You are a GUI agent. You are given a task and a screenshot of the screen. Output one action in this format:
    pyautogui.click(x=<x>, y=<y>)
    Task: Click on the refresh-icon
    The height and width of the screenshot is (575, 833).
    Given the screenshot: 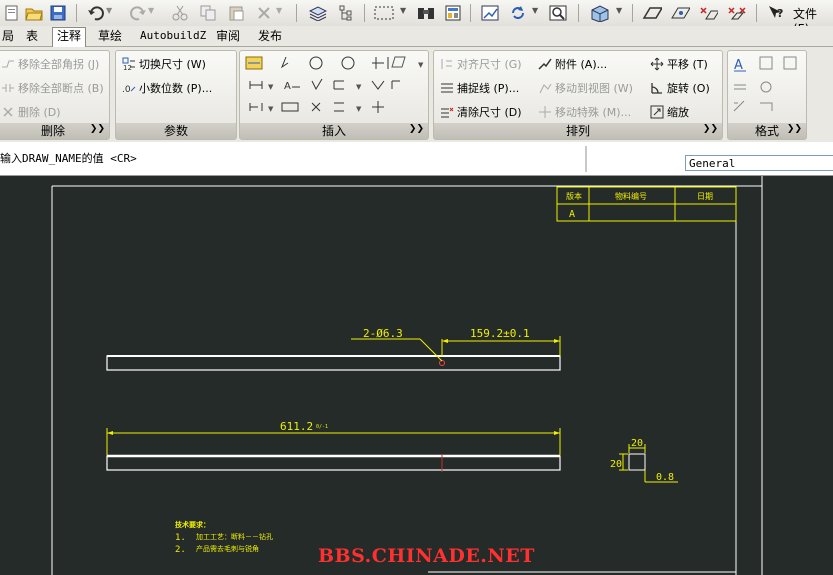 What is the action you would take?
    pyautogui.click(x=518, y=13)
    